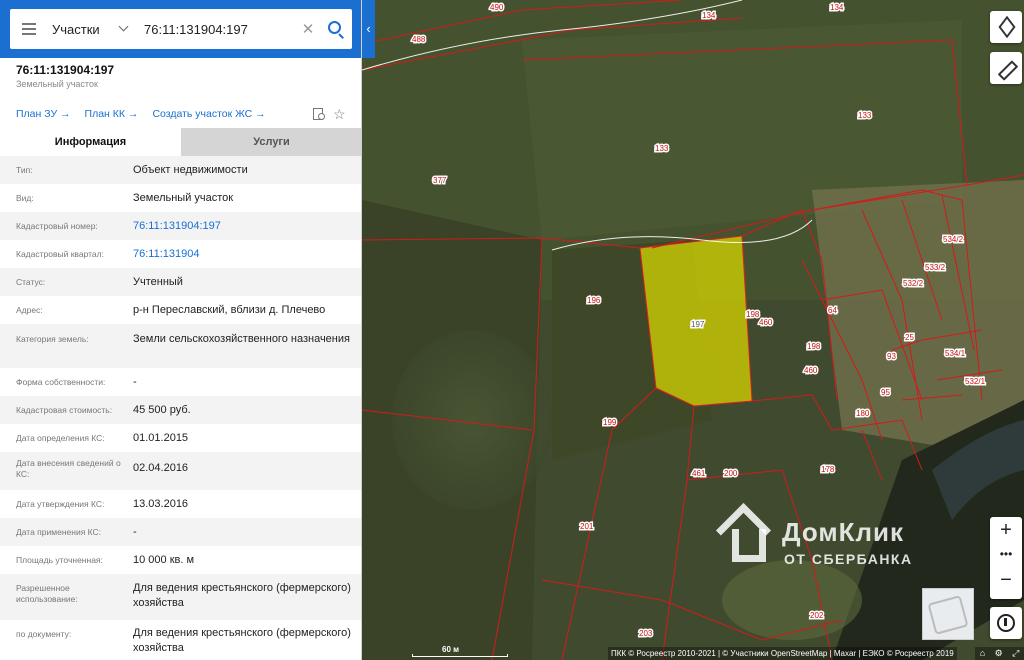 The width and height of the screenshot is (1024, 660). Describe the element at coordinates (112, 114) in the screenshot. I see `plan-kk-link: План КК →` at that location.